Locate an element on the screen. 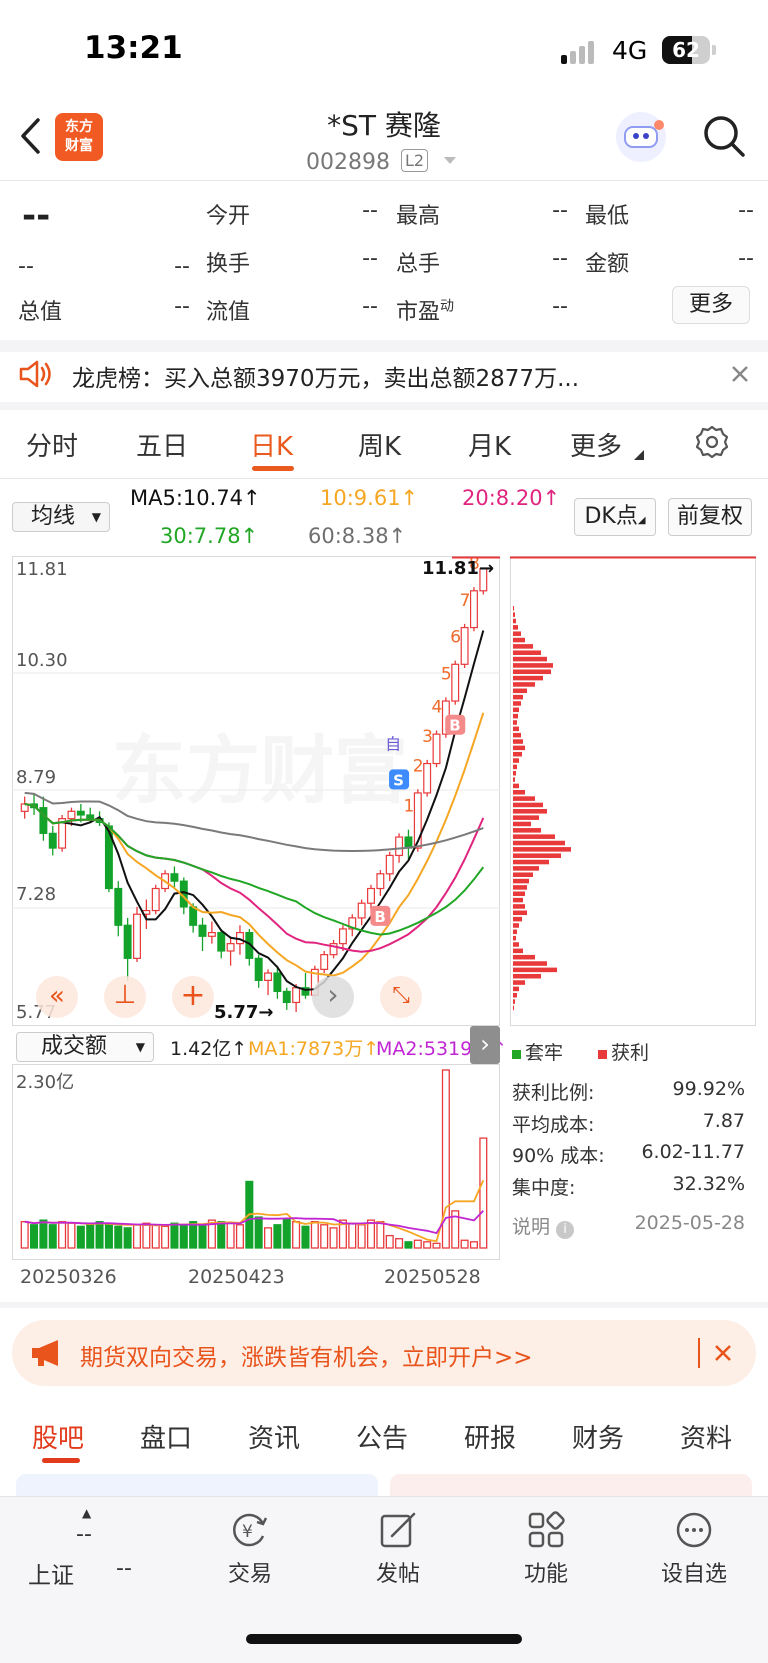  scroll-right-button: › is located at coordinates (333, 997).